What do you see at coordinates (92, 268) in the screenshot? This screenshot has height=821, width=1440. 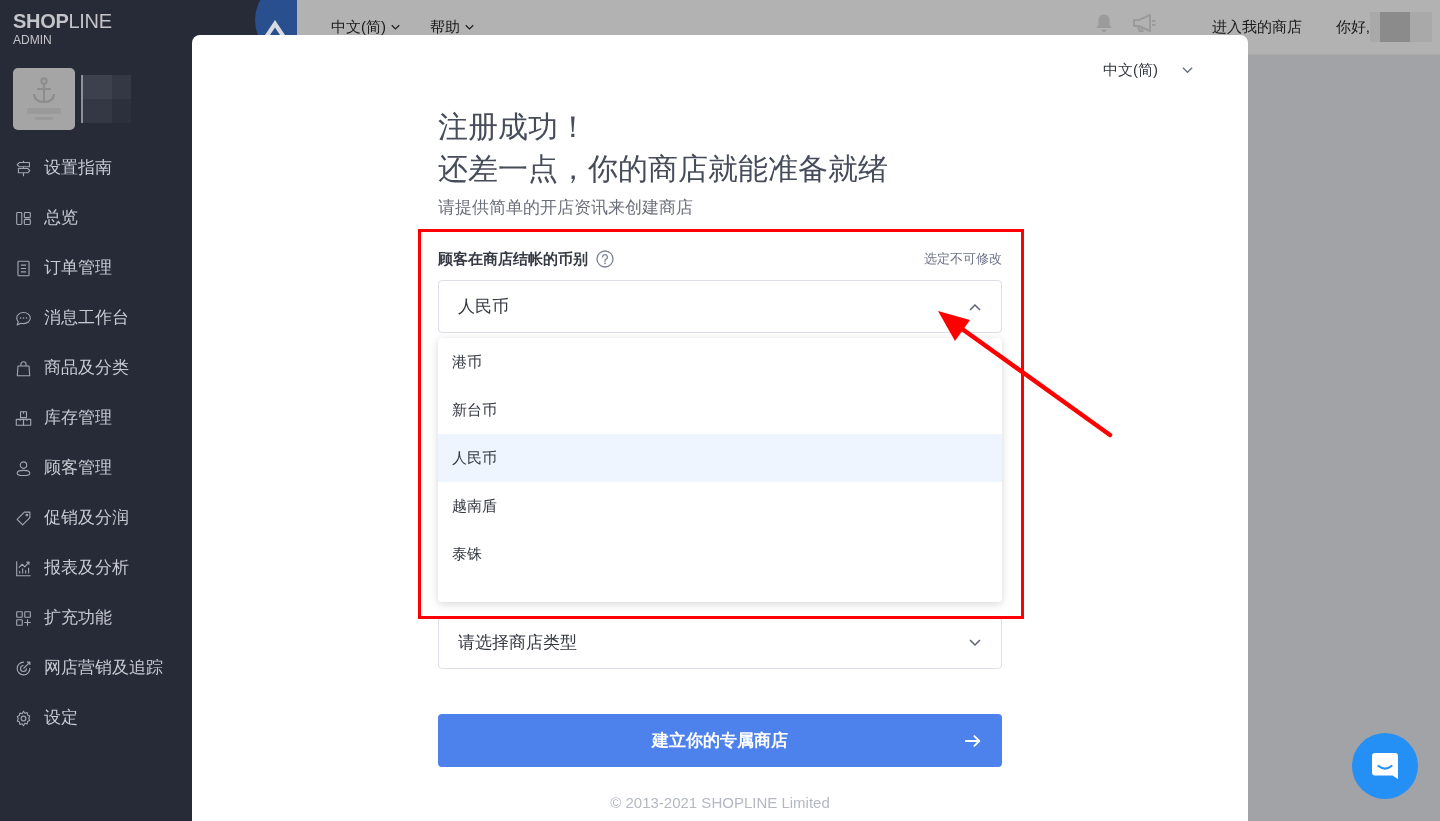 I see `sidebar-item: 订单管理` at bounding box center [92, 268].